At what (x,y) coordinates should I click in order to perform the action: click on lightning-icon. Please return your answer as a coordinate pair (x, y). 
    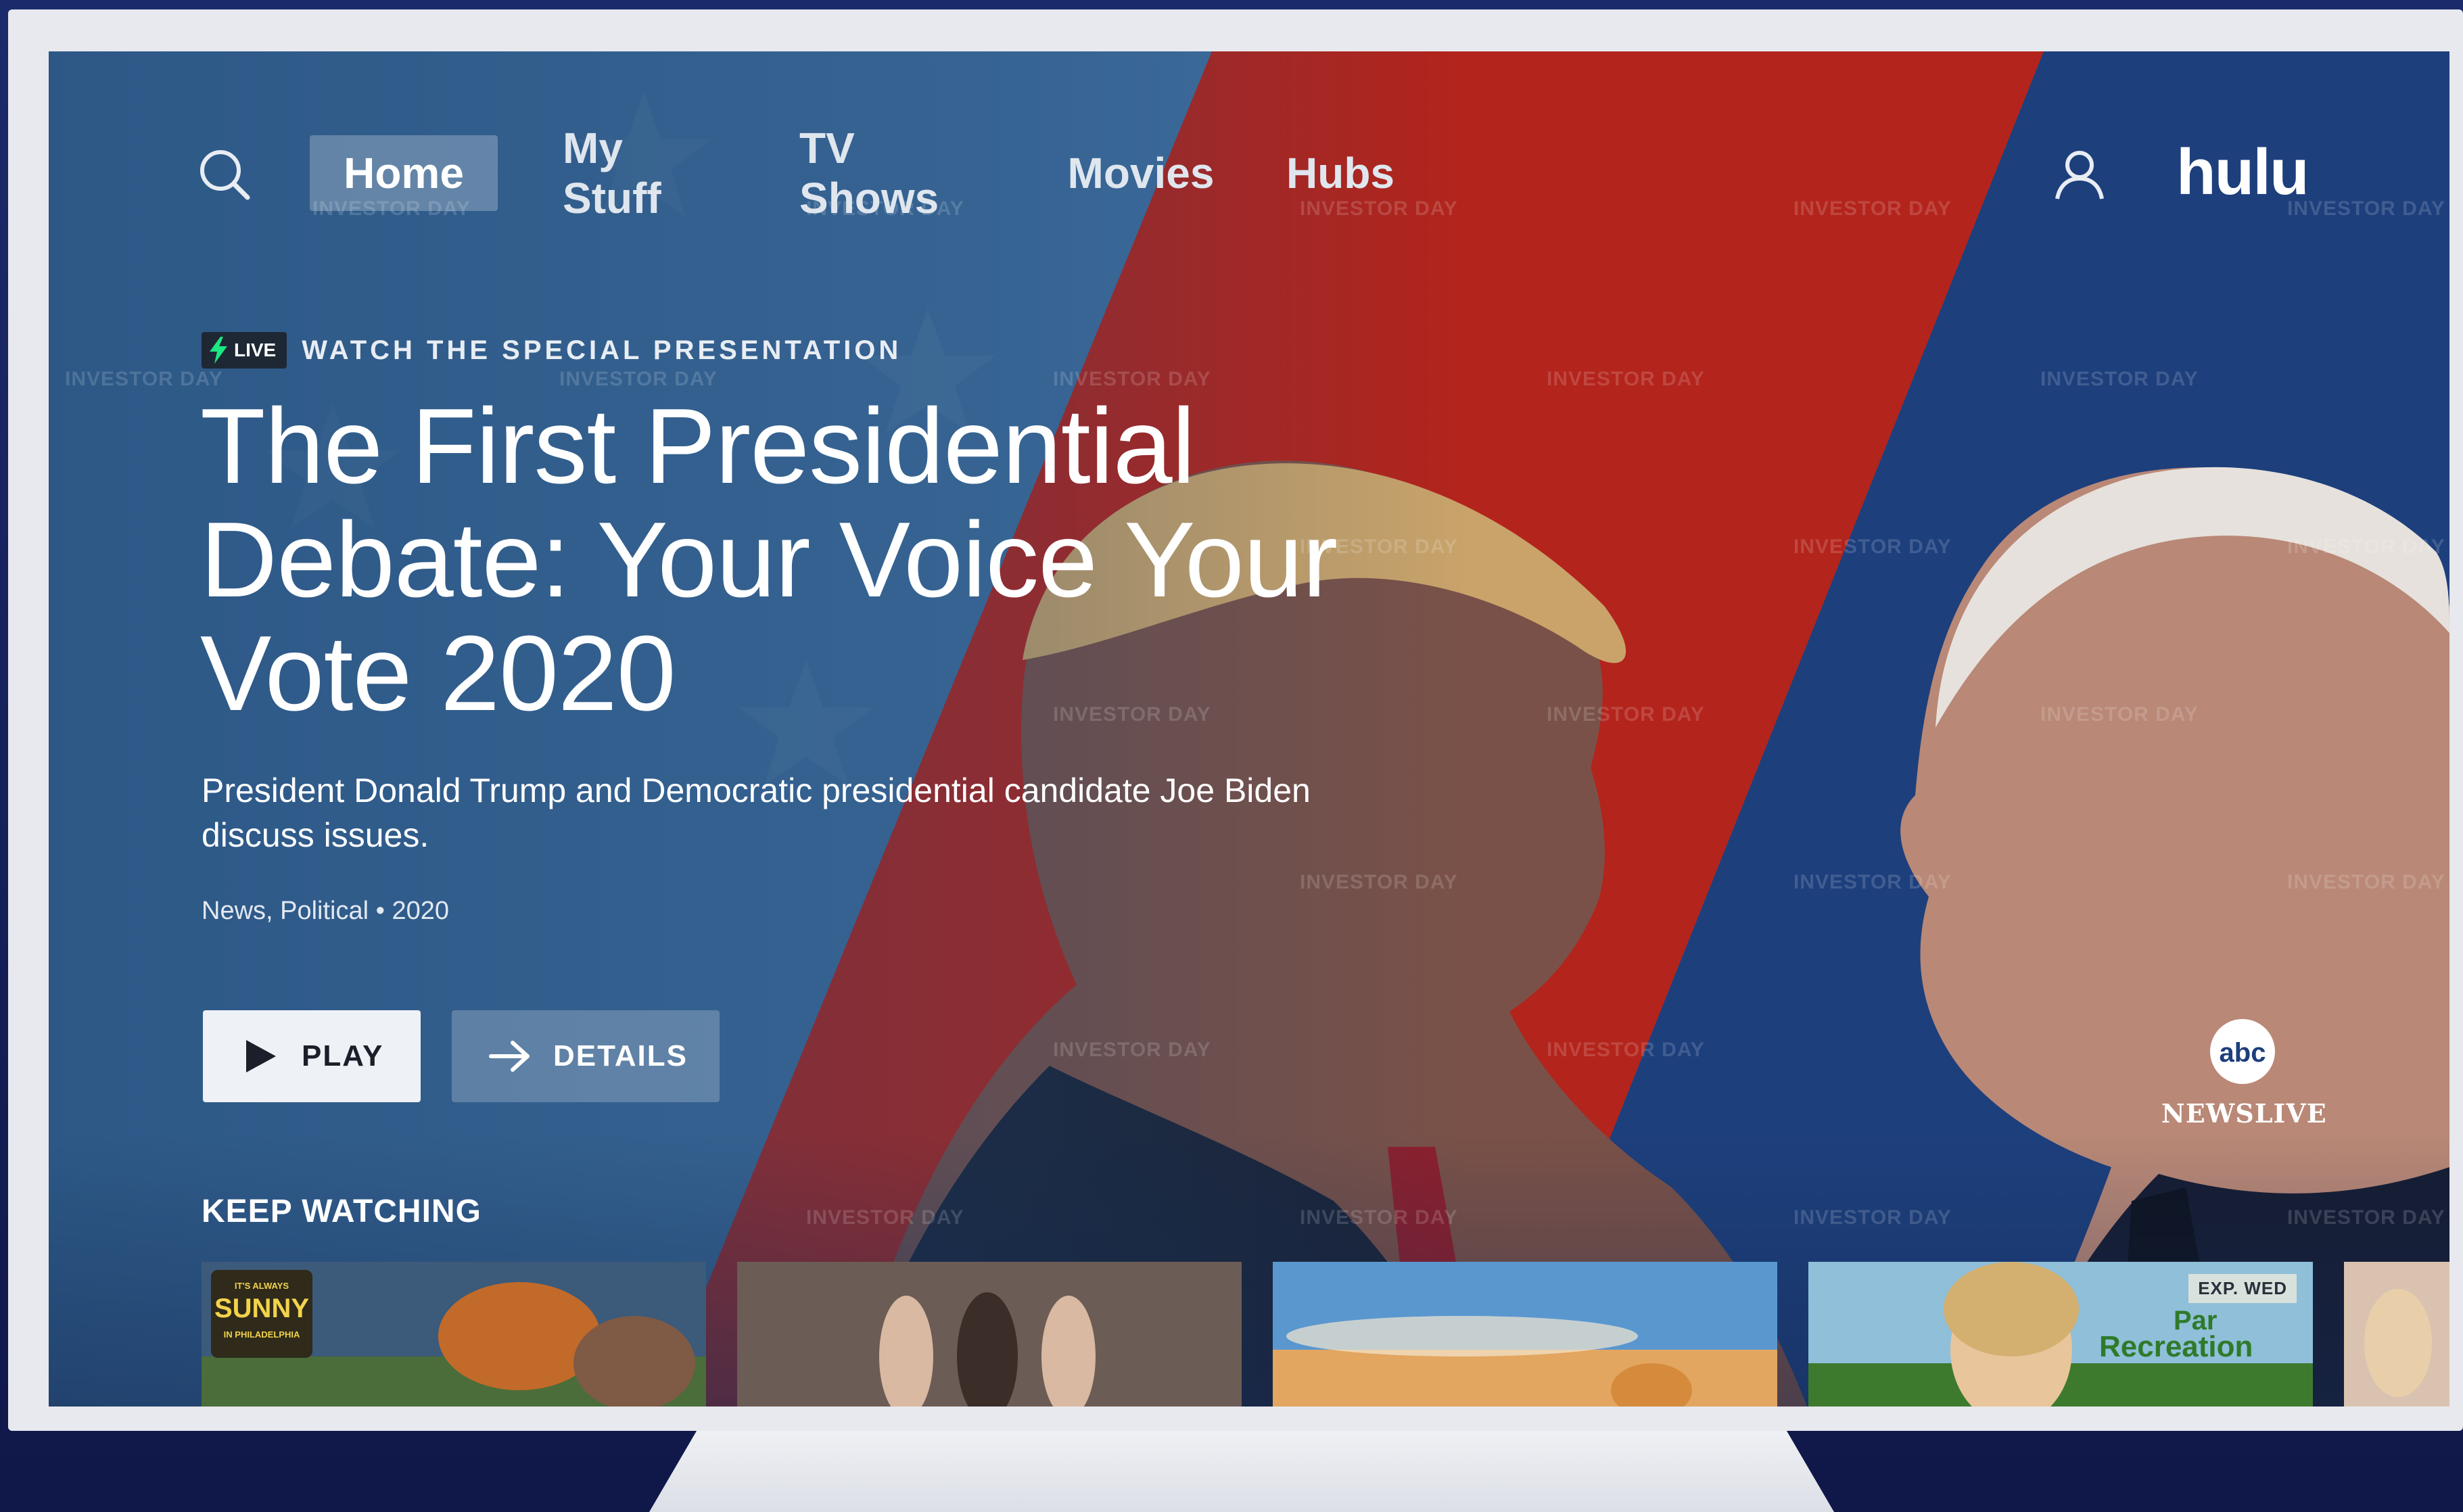
    Looking at the image, I should click on (218, 351).